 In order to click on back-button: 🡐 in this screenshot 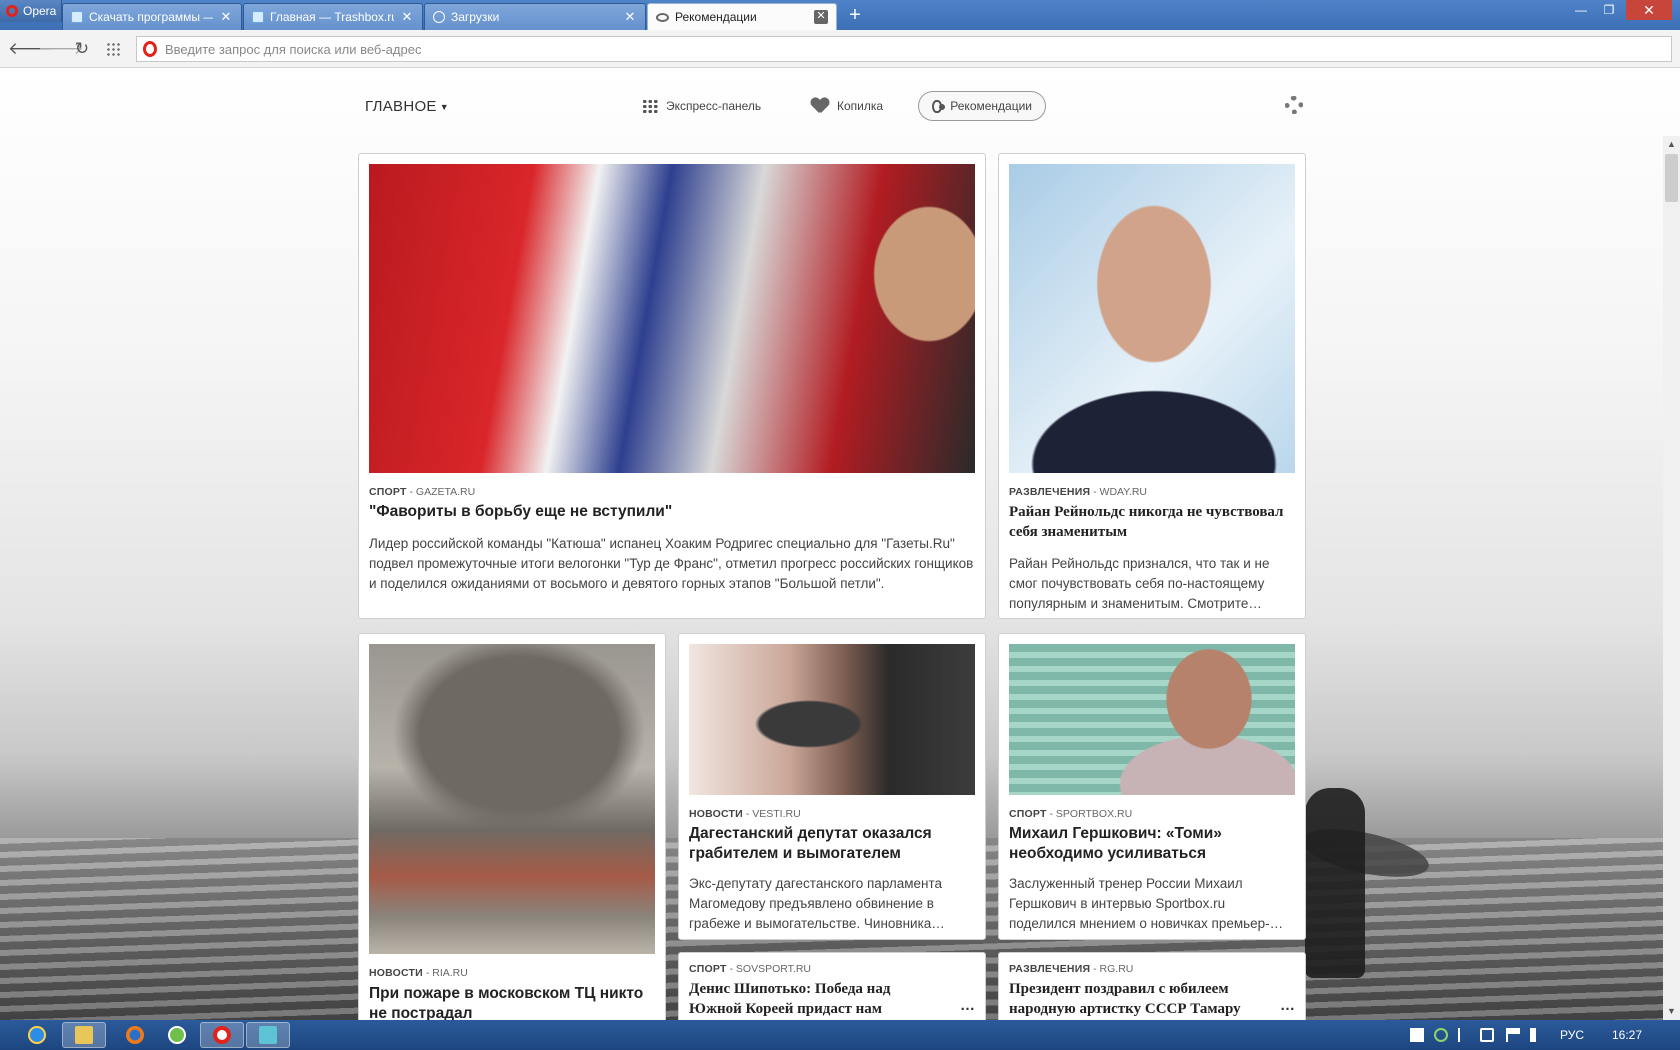, I will do `click(31, 49)`.